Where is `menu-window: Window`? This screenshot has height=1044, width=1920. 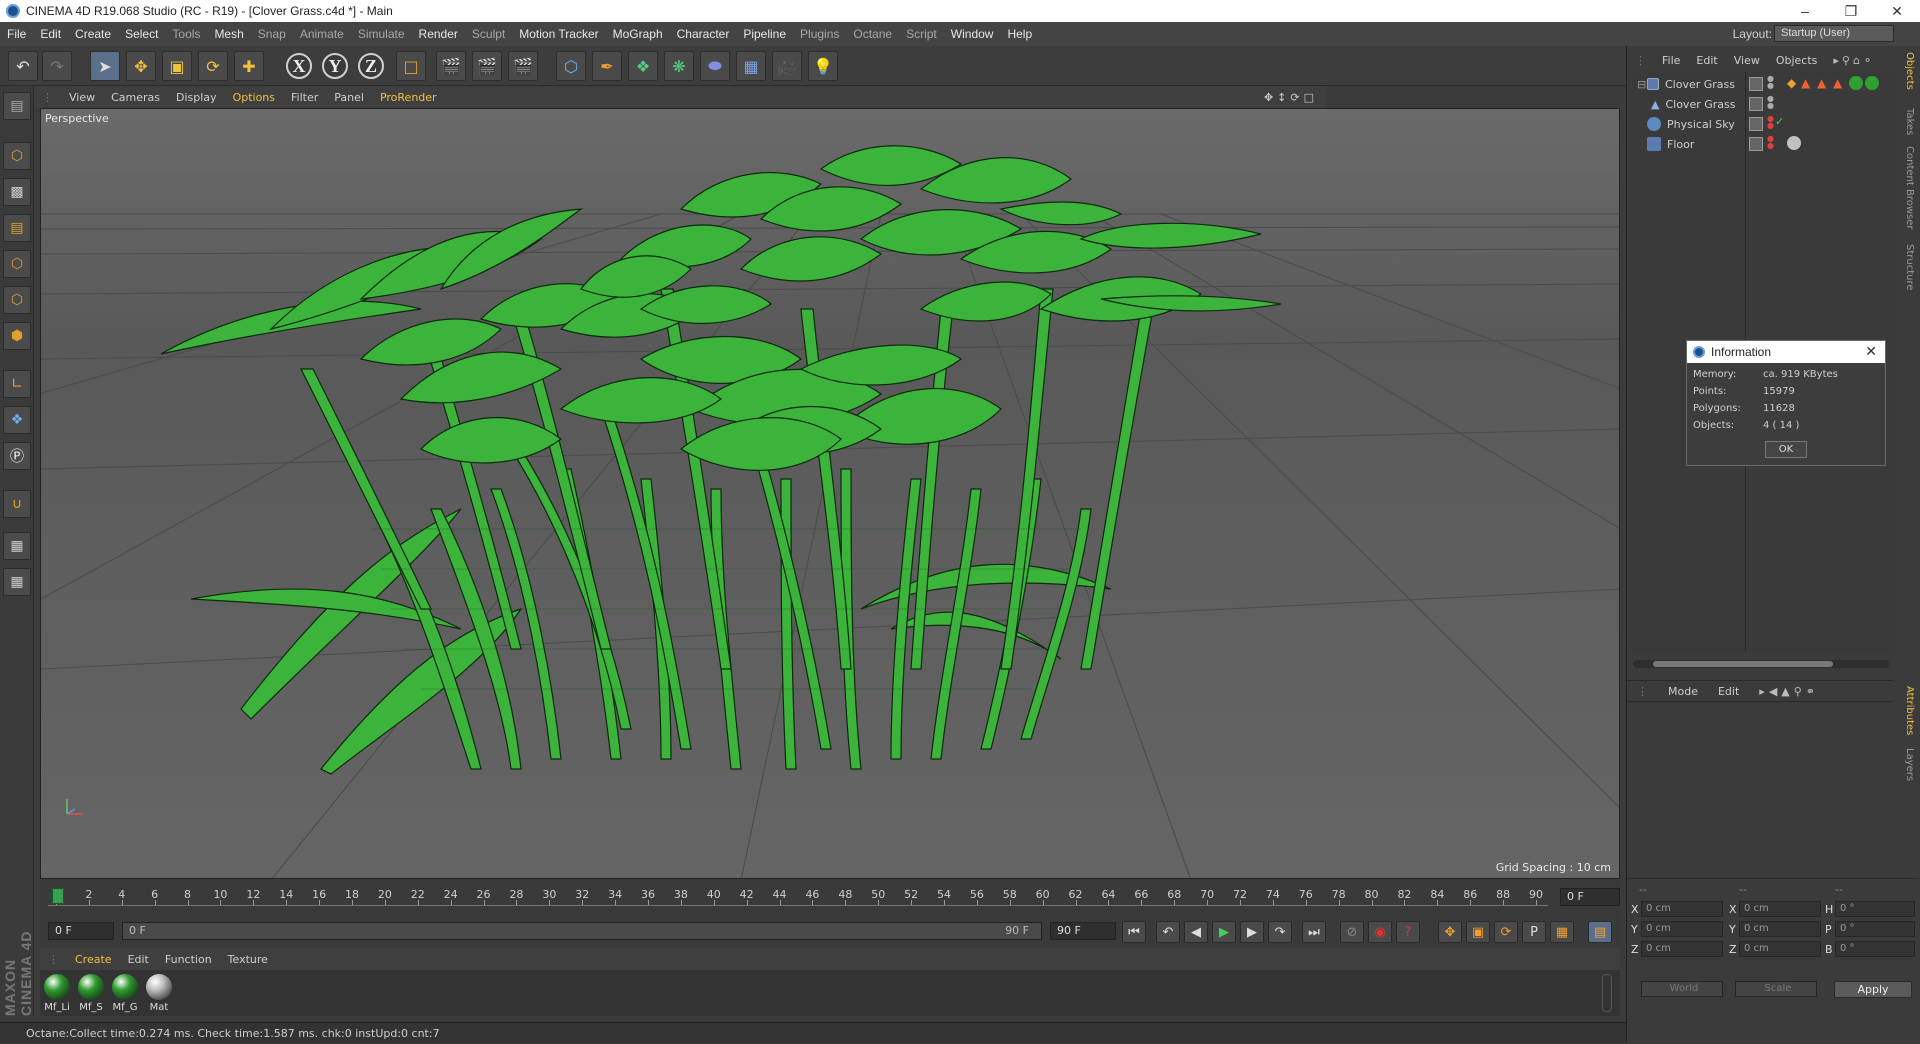
menu-window: Window is located at coordinates (972, 34).